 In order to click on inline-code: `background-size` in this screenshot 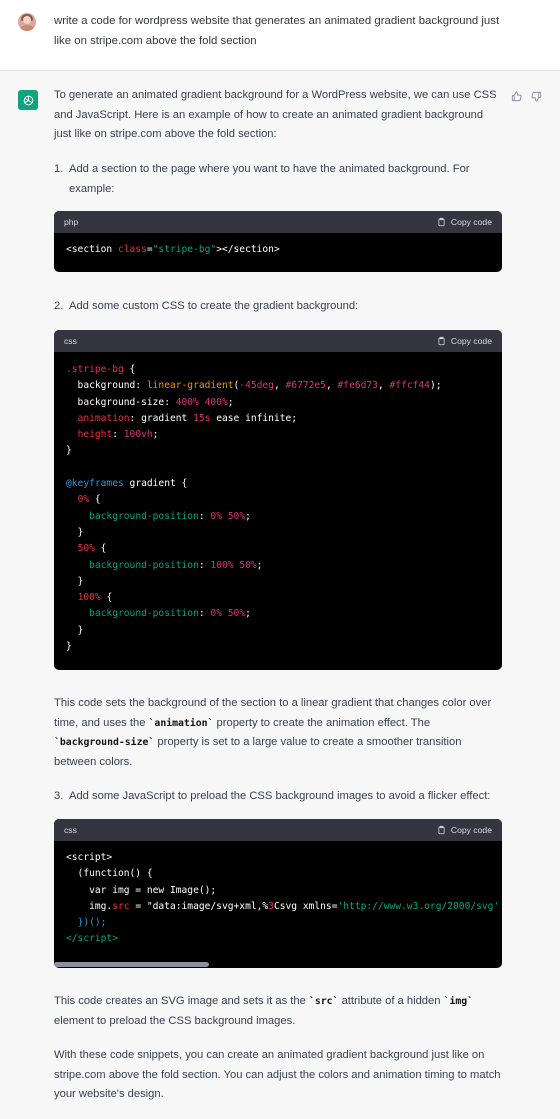, I will do `click(104, 743)`.